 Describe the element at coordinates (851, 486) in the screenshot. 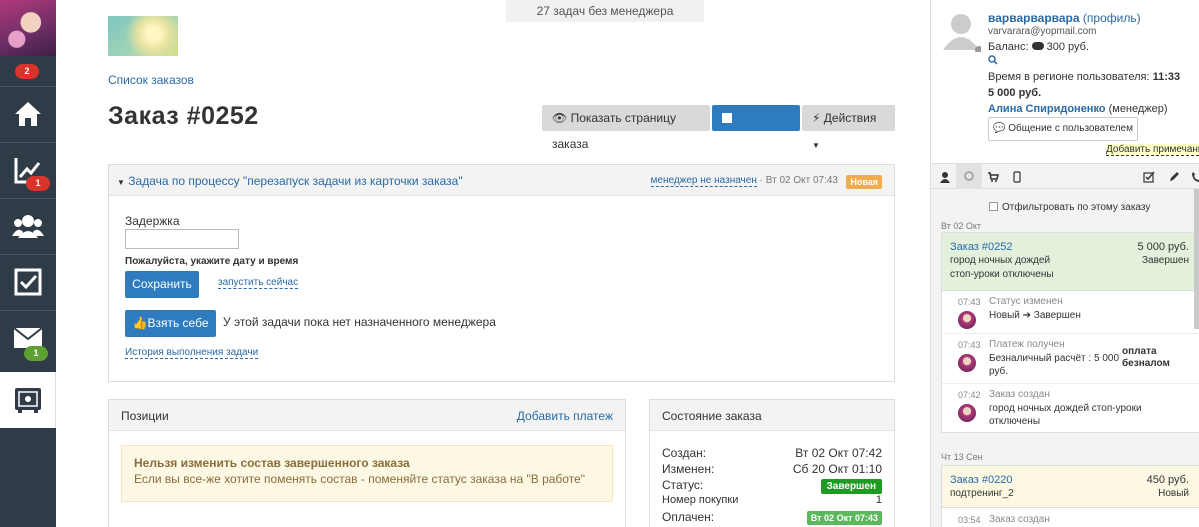

I see `status-badge: Завершен` at that location.